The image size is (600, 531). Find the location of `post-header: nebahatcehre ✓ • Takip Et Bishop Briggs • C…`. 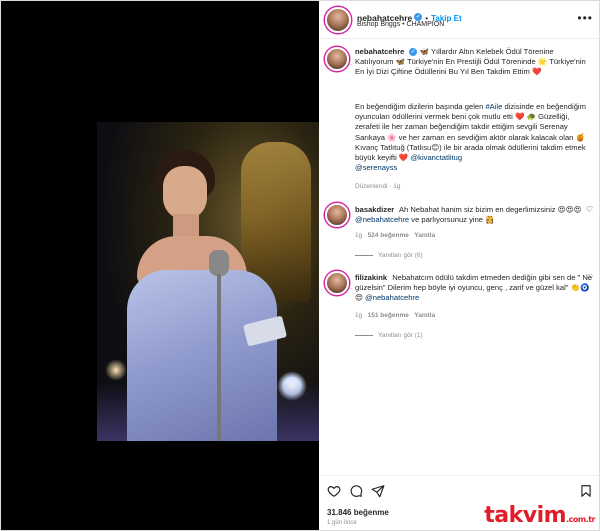

post-header: nebahatcehre ✓ • Takip Et Bishop Briggs • C… is located at coordinates (459, 20).